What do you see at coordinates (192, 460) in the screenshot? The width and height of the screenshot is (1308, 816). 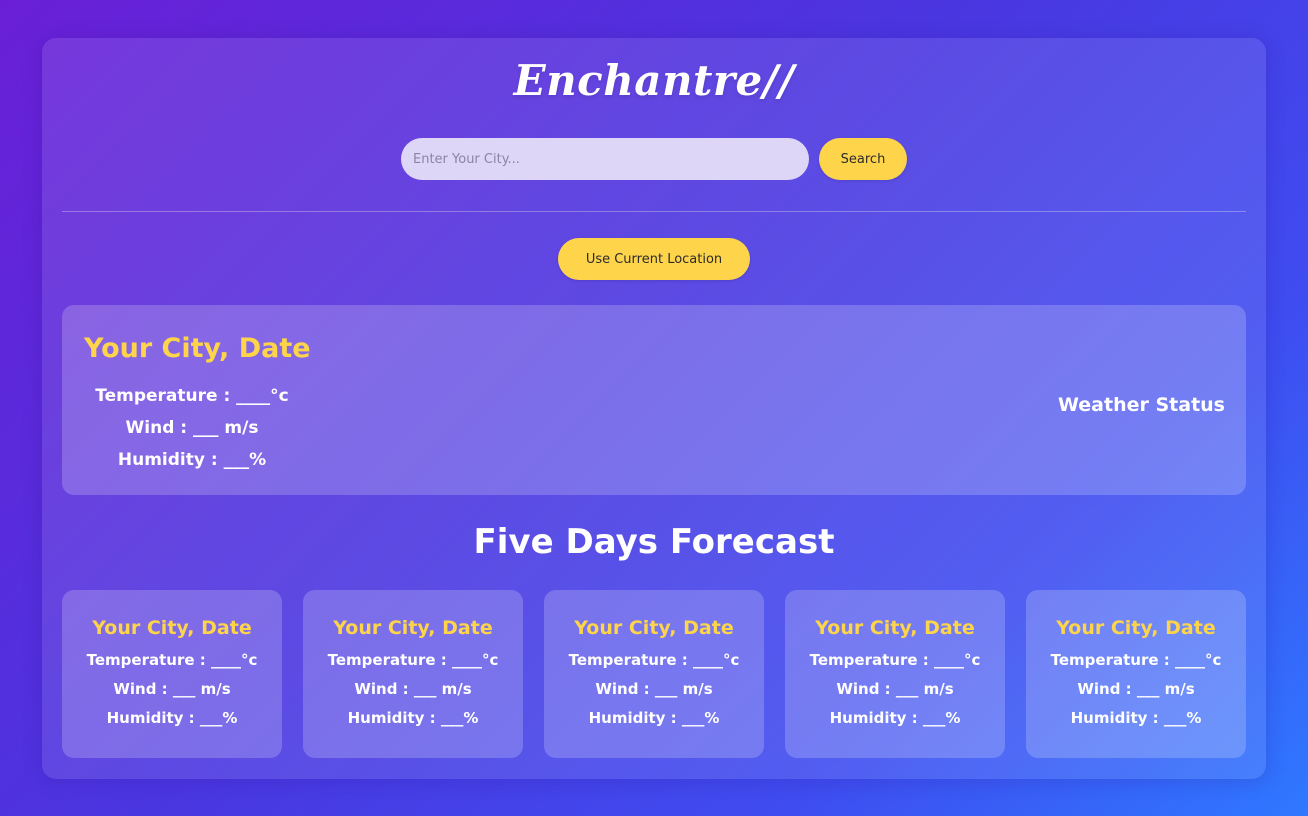 I see `current-humidity: Humidity : ___%` at bounding box center [192, 460].